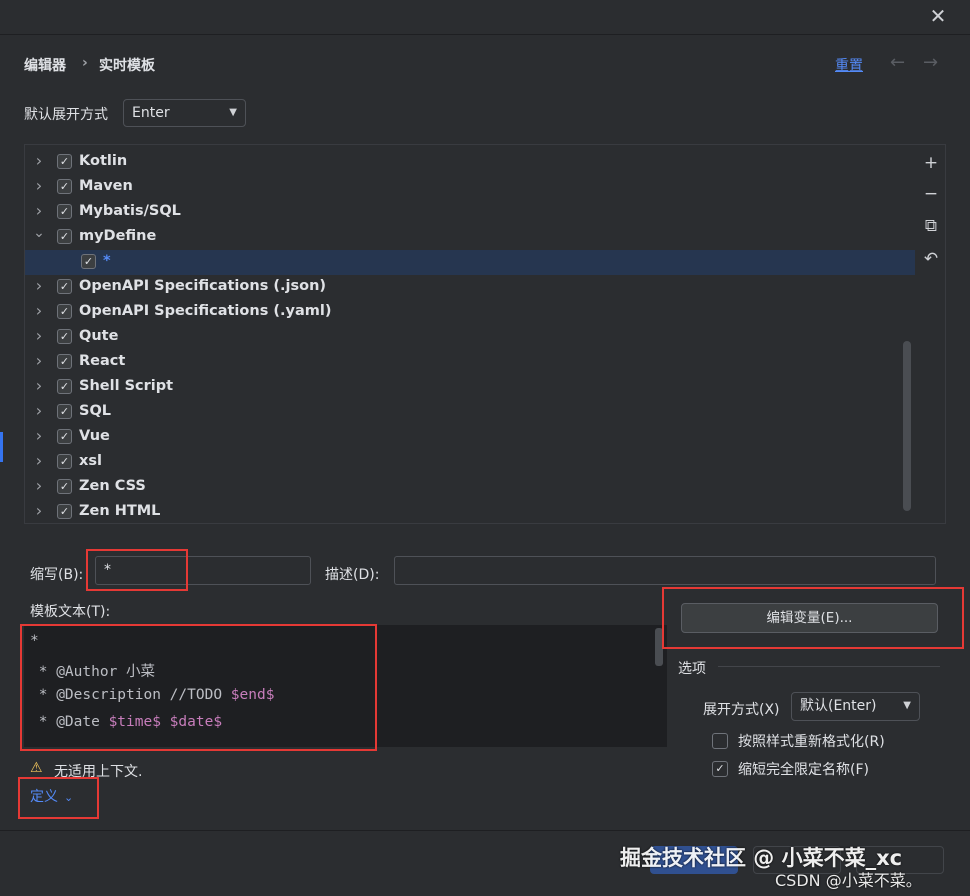 Image resolution: width=970 pixels, height=896 pixels. Describe the element at coordinates (470, 312) in the screenshot. I see `tree-group-item: › ✓ OpenAPI Specifications (.yaml)` at that location.